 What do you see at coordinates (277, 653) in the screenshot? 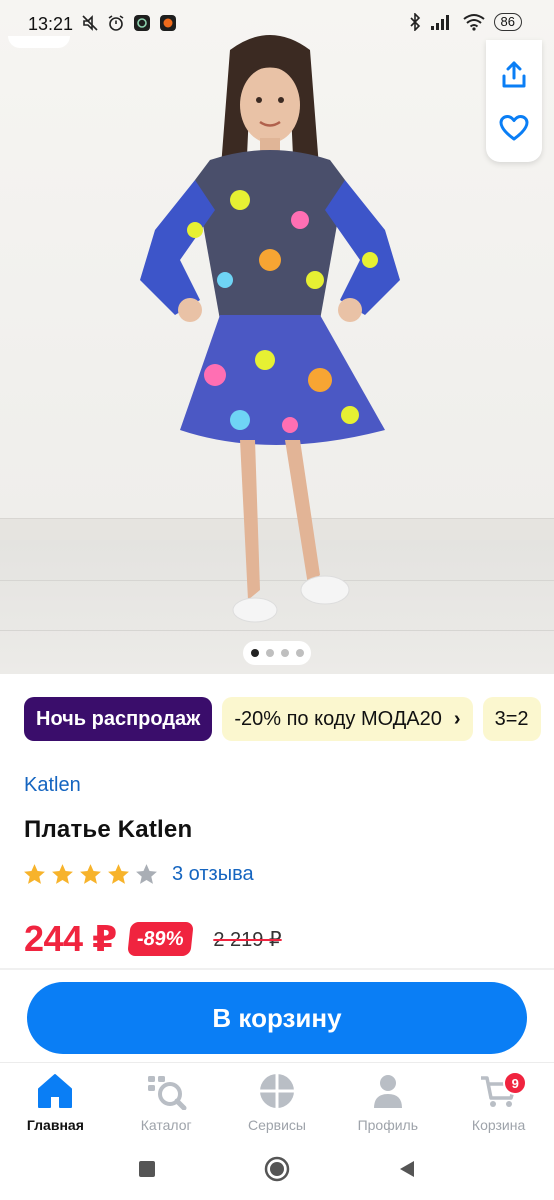
I see `gallery-pagination` at bounding box center [277, 653].